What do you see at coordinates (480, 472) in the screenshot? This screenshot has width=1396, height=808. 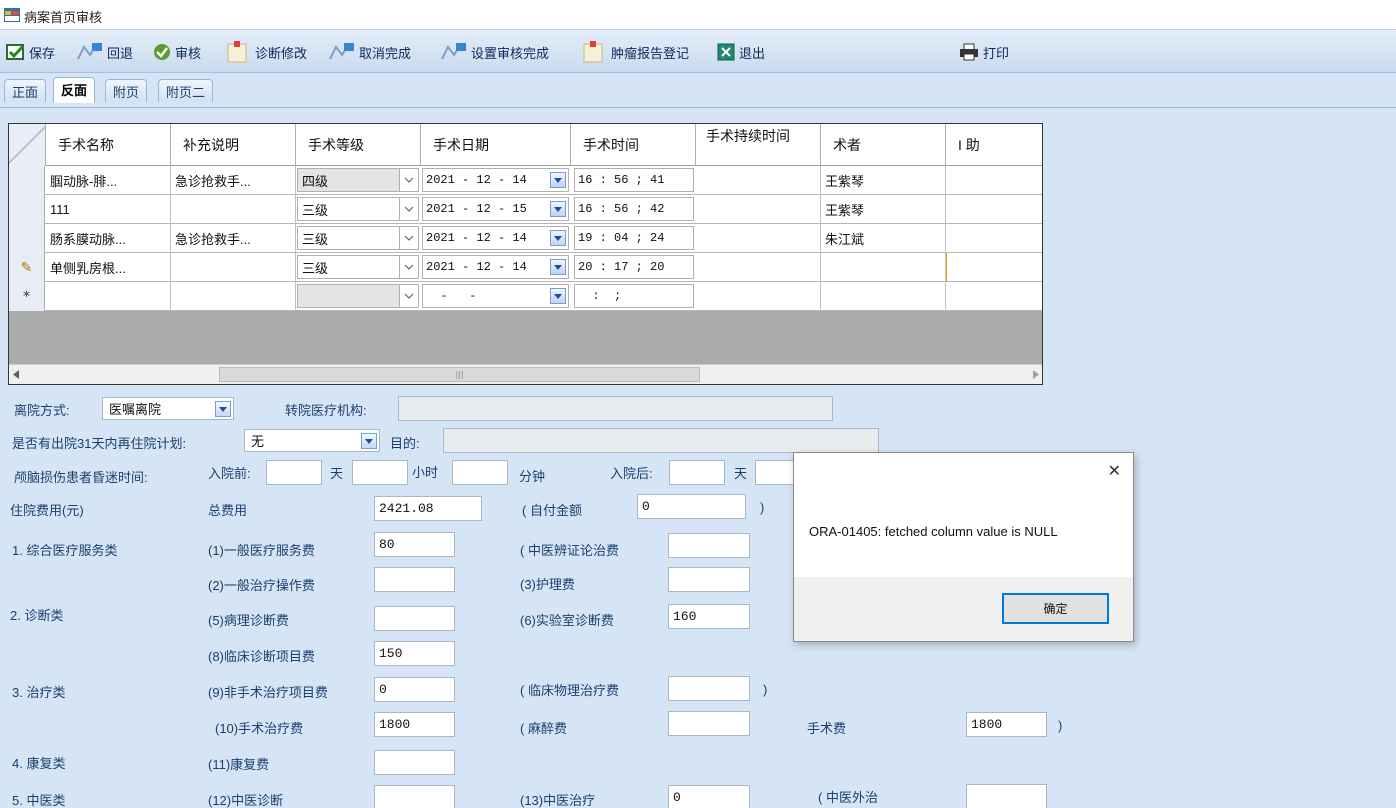 I see `coma-before-minutes-field` at bounding box center [480, 472].